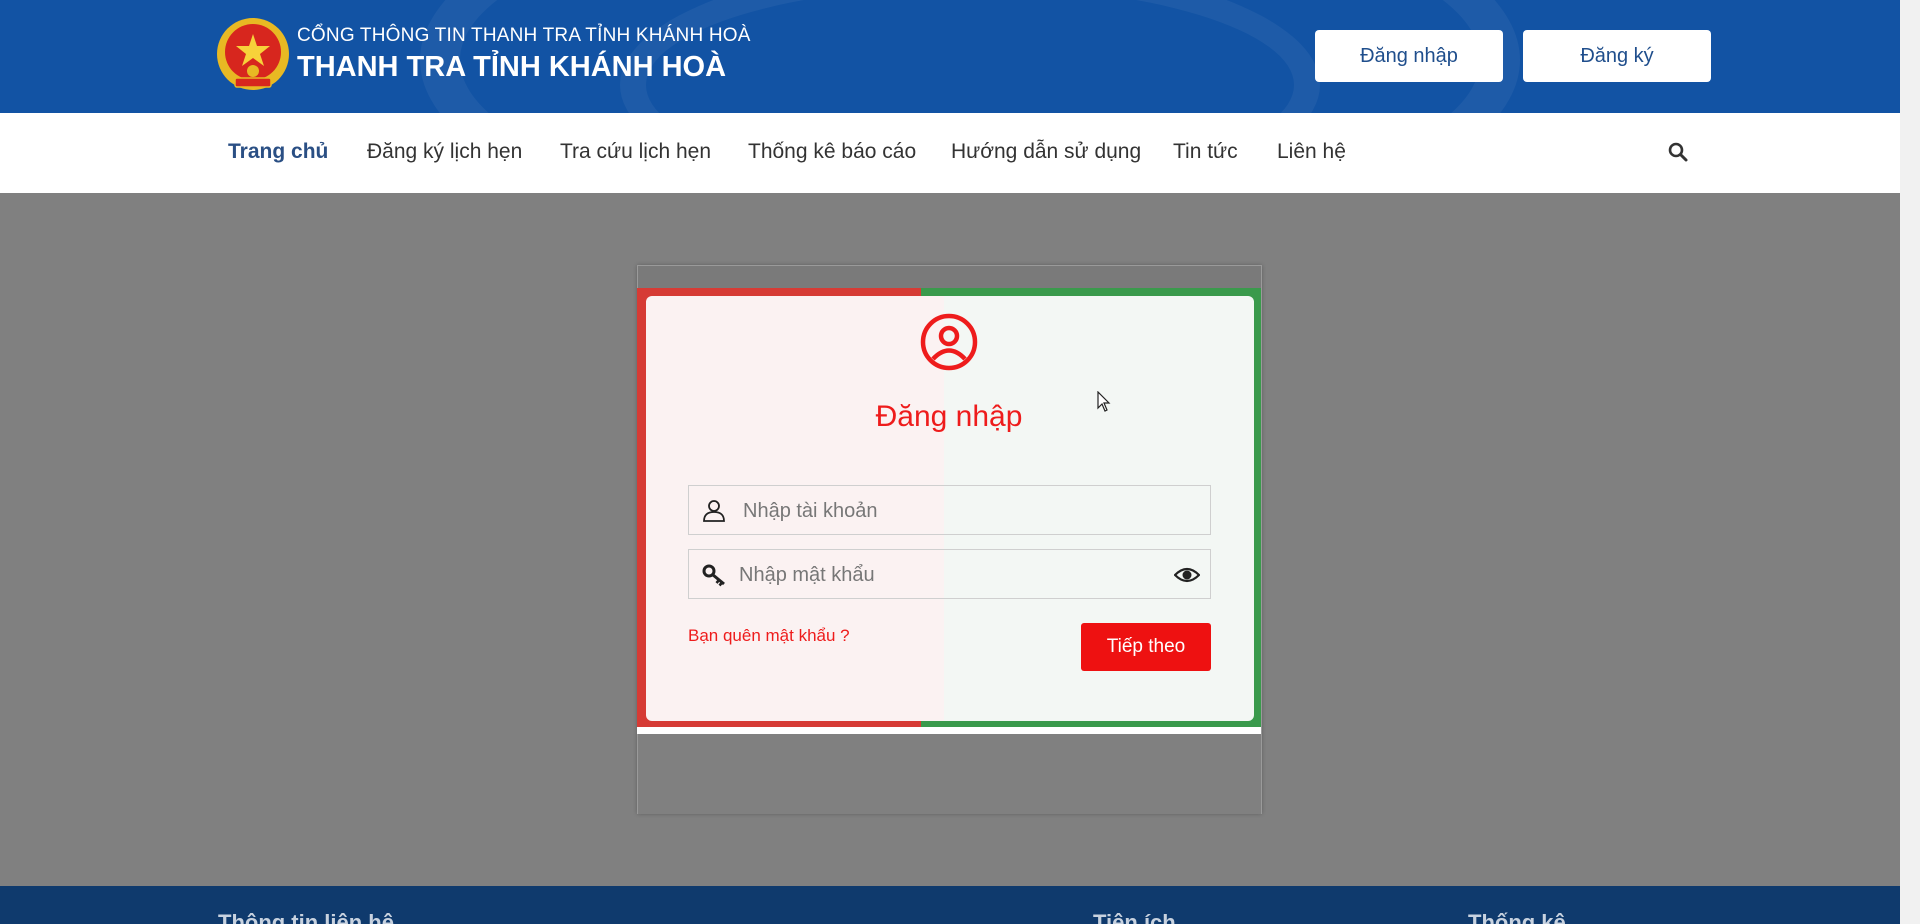  What do you see at coordinates (950, 905) in the screenshot?
I see `footer: Thông tin liên hệ Tiện ích Thống kê` at bounding box center [950, 905].